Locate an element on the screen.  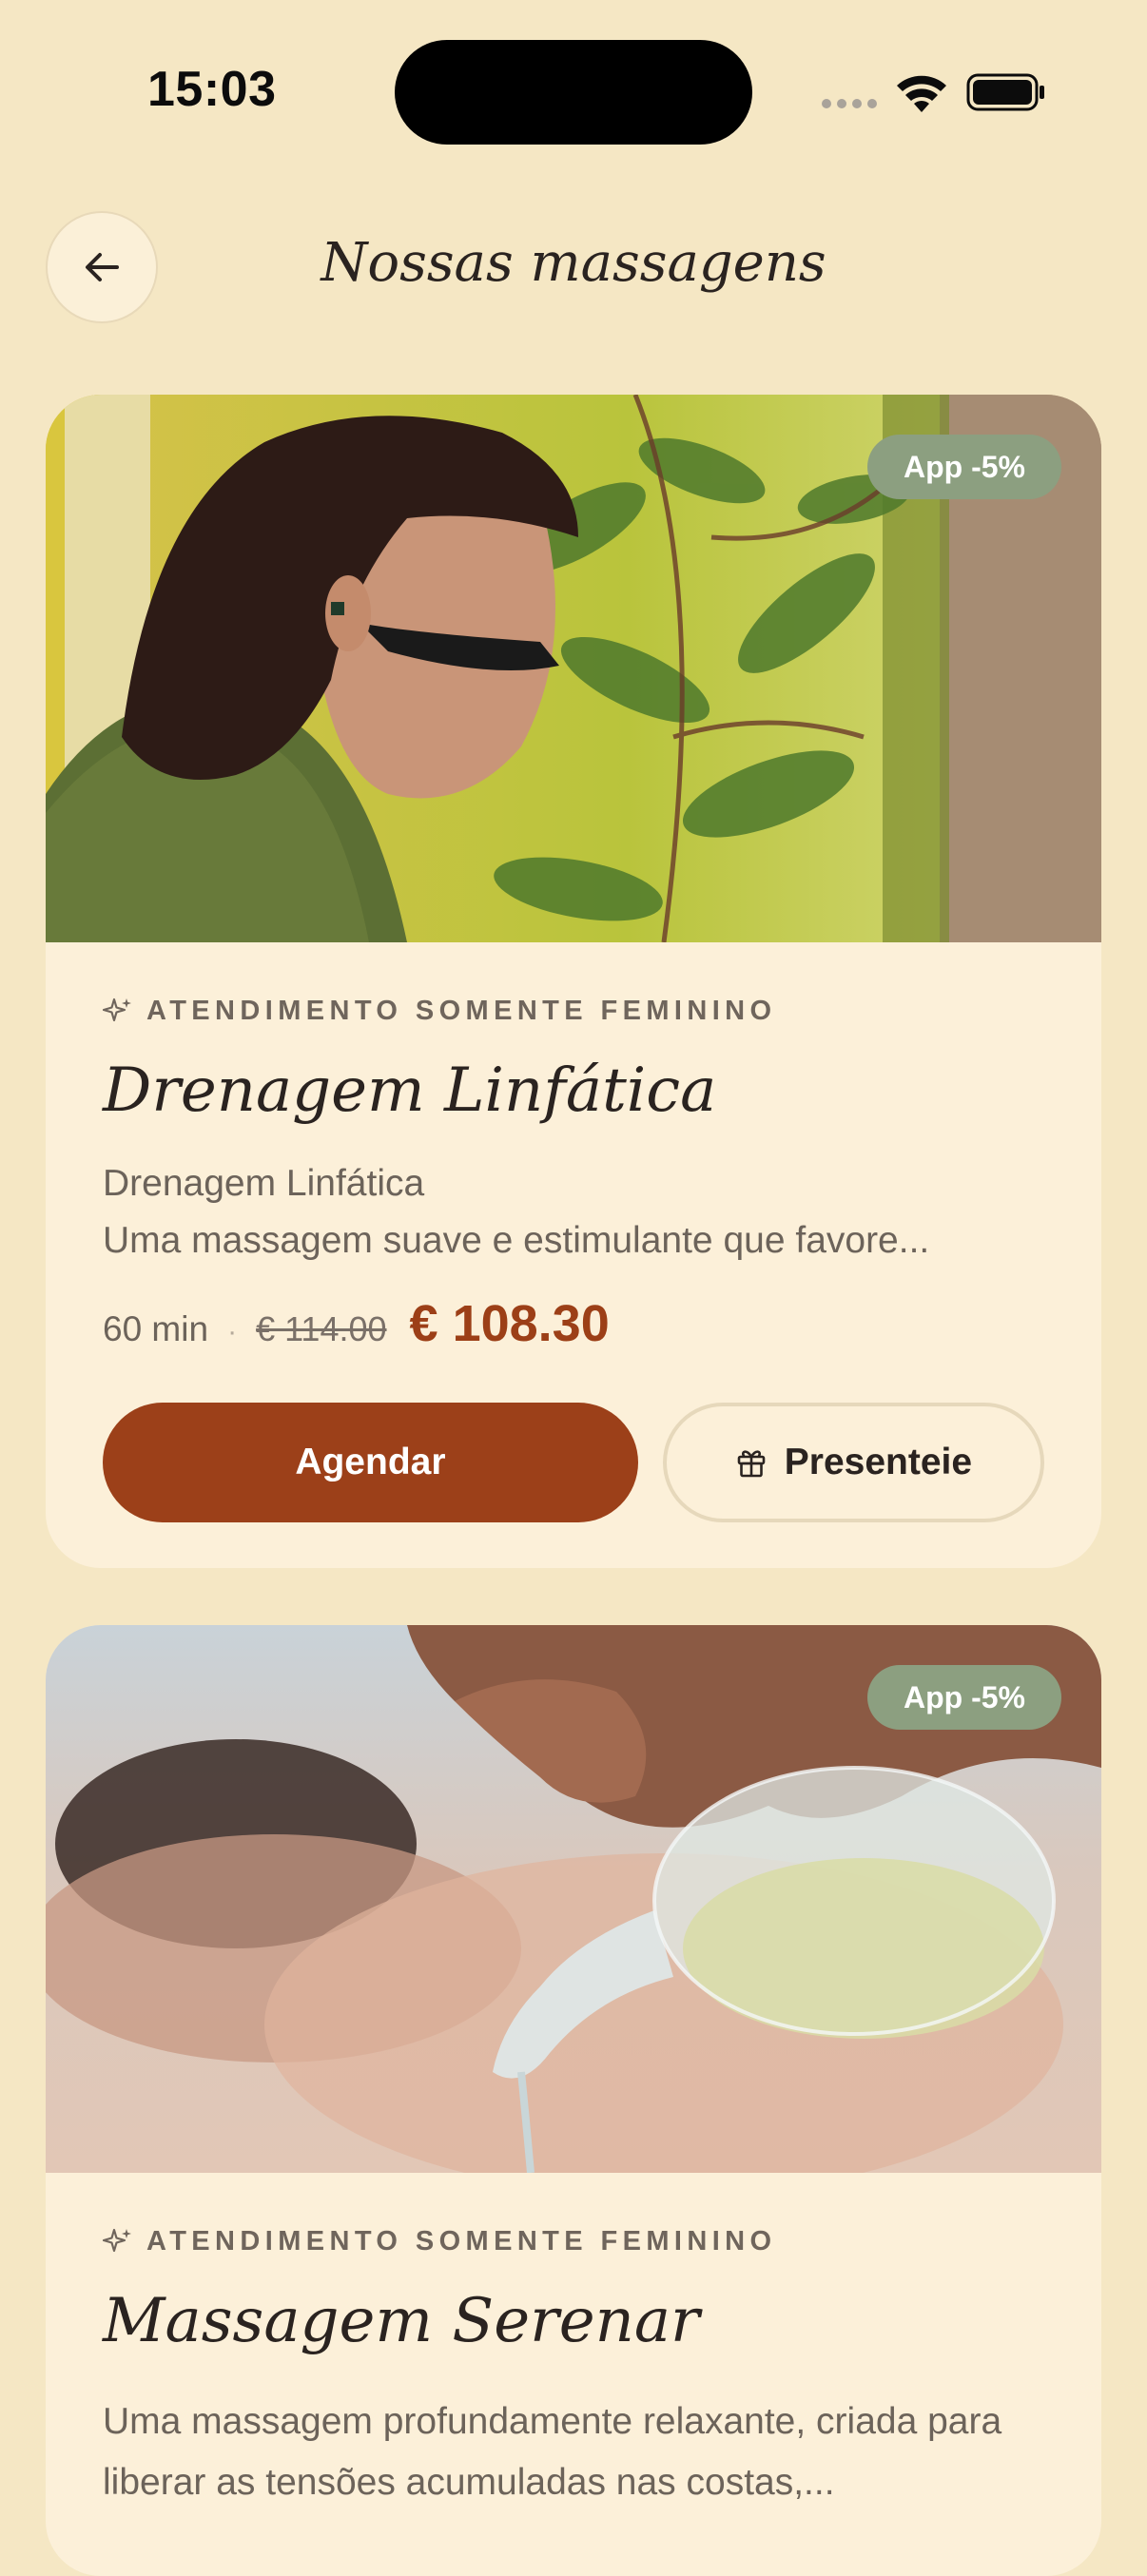
discounted-price: € 108.30 is located at coordinates (509, 1323).